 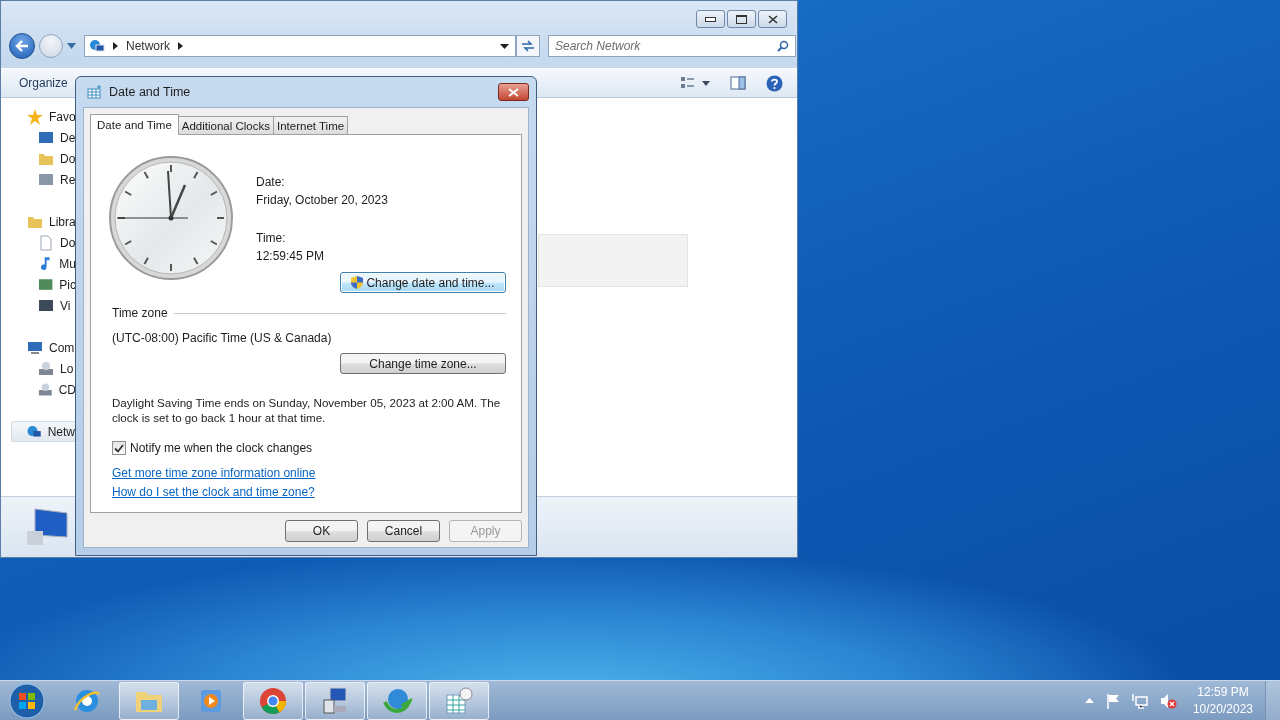 What do you see at coordinates (1112, 700) in the screenshot?
I see `flag-icon` at bounding box center [1112, 700].